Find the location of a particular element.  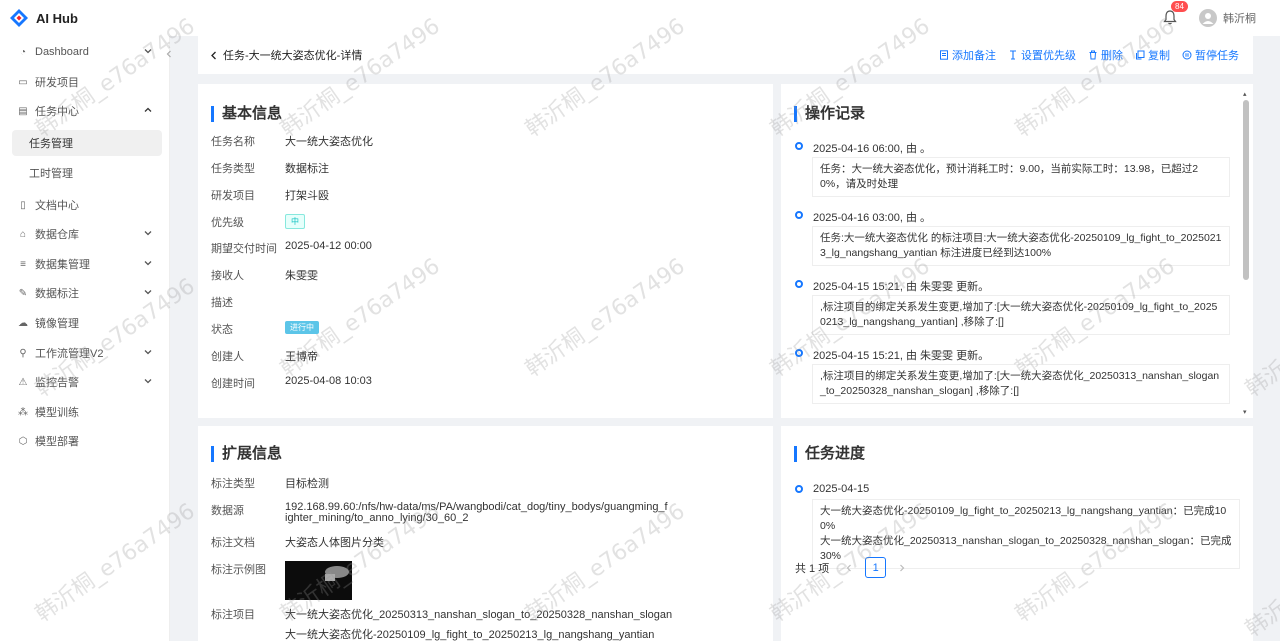

set-priority-button: 设置优先级 is located at coordinates (1042, 55).